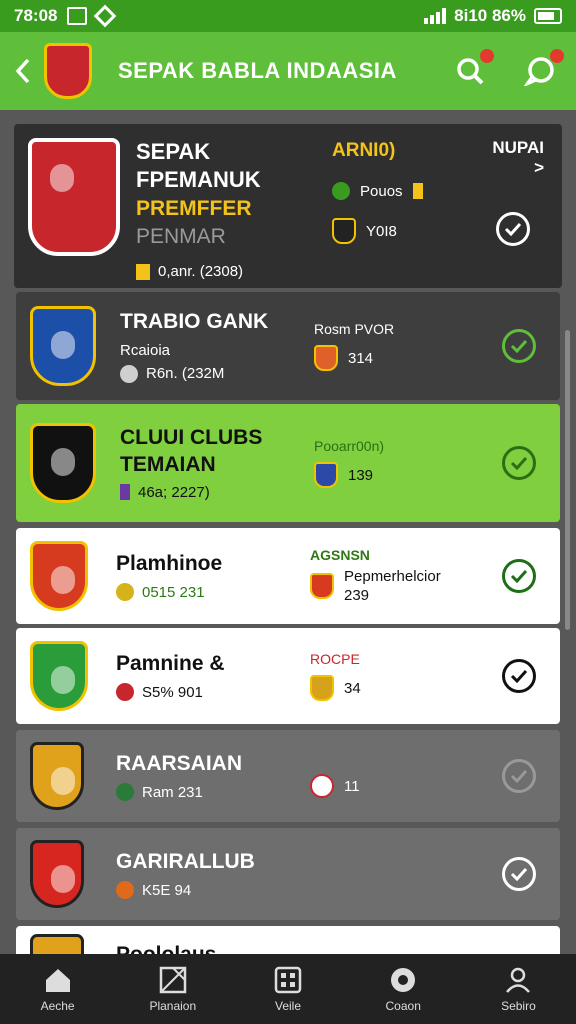 This screenshot has width=576, height=1024. What do you see at coordinates (57, 980) in the screenshot?
I see `home-icon` at bounding box center [57, 980].